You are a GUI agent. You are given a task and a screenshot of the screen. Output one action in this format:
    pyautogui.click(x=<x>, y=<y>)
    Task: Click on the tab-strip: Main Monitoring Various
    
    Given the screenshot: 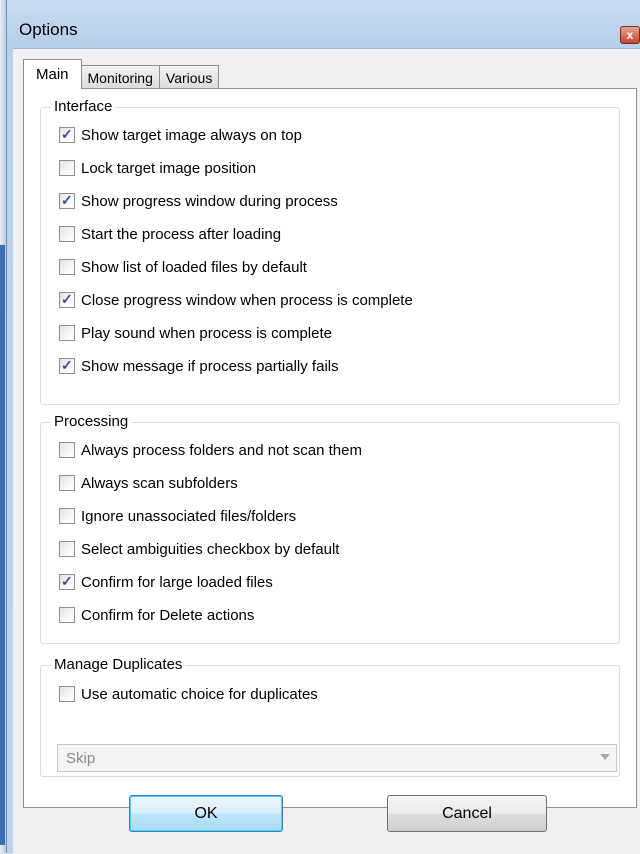 What is the action you would take?
    pyautogui.click(x=121, y=74)
    